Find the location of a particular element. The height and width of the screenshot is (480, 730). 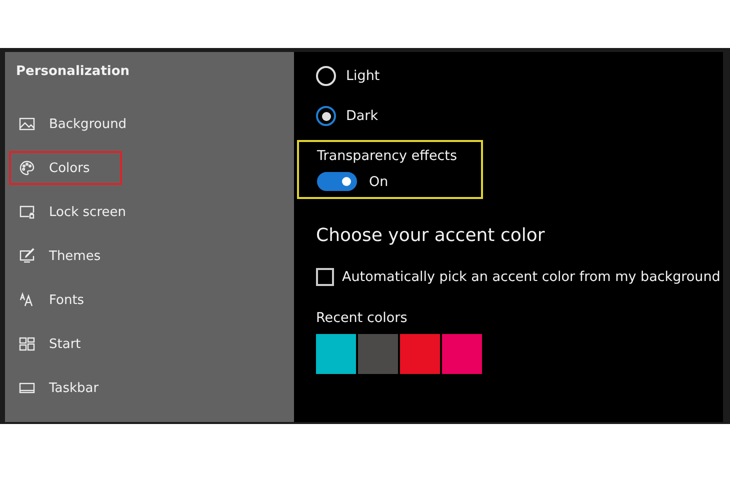

taskbar-icon is located at coordinates (27, 388).